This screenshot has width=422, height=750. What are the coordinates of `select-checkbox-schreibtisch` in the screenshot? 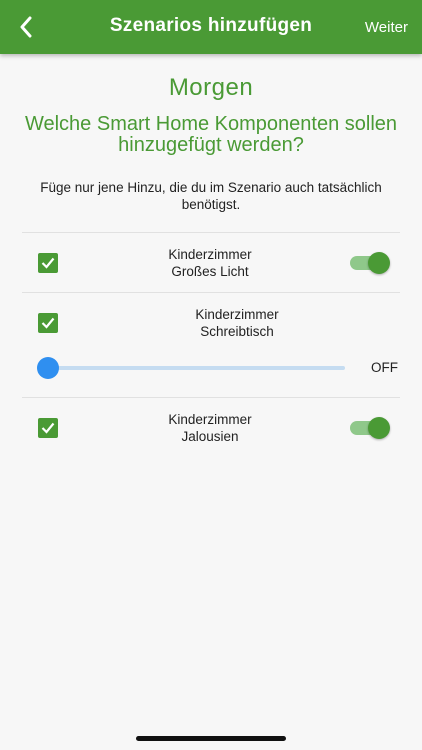 It's located at (48, 323).